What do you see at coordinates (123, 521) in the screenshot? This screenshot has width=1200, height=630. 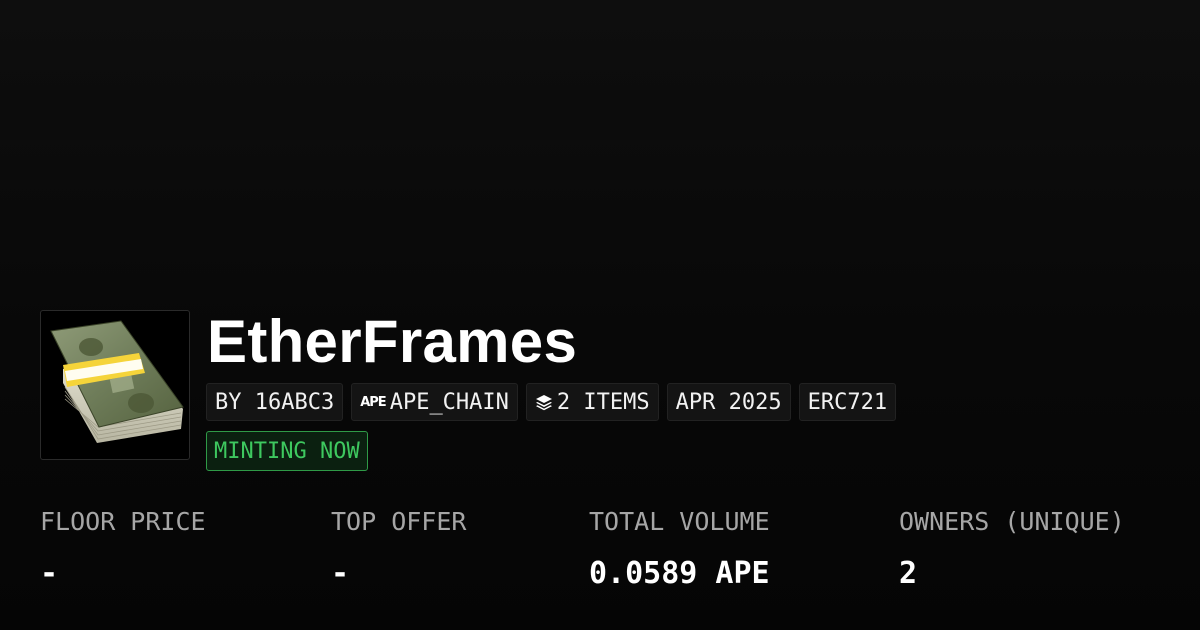 I see `stat-label: FLOOR PRICE` at bounding box center [123, 521].